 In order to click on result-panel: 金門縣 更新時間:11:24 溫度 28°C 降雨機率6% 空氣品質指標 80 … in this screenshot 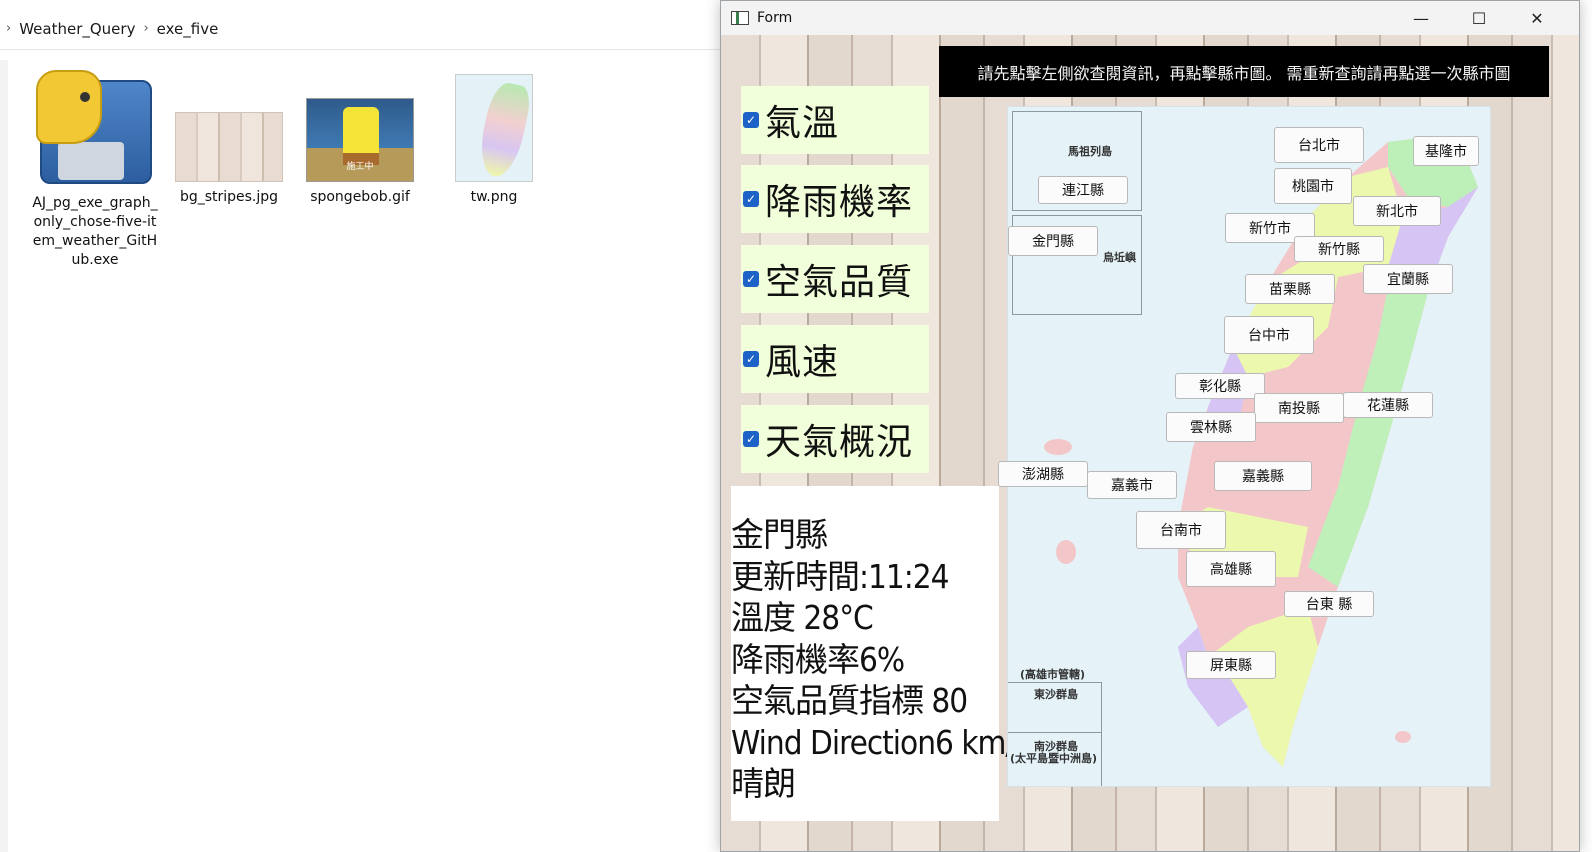, I will do `click(882, 653)`.